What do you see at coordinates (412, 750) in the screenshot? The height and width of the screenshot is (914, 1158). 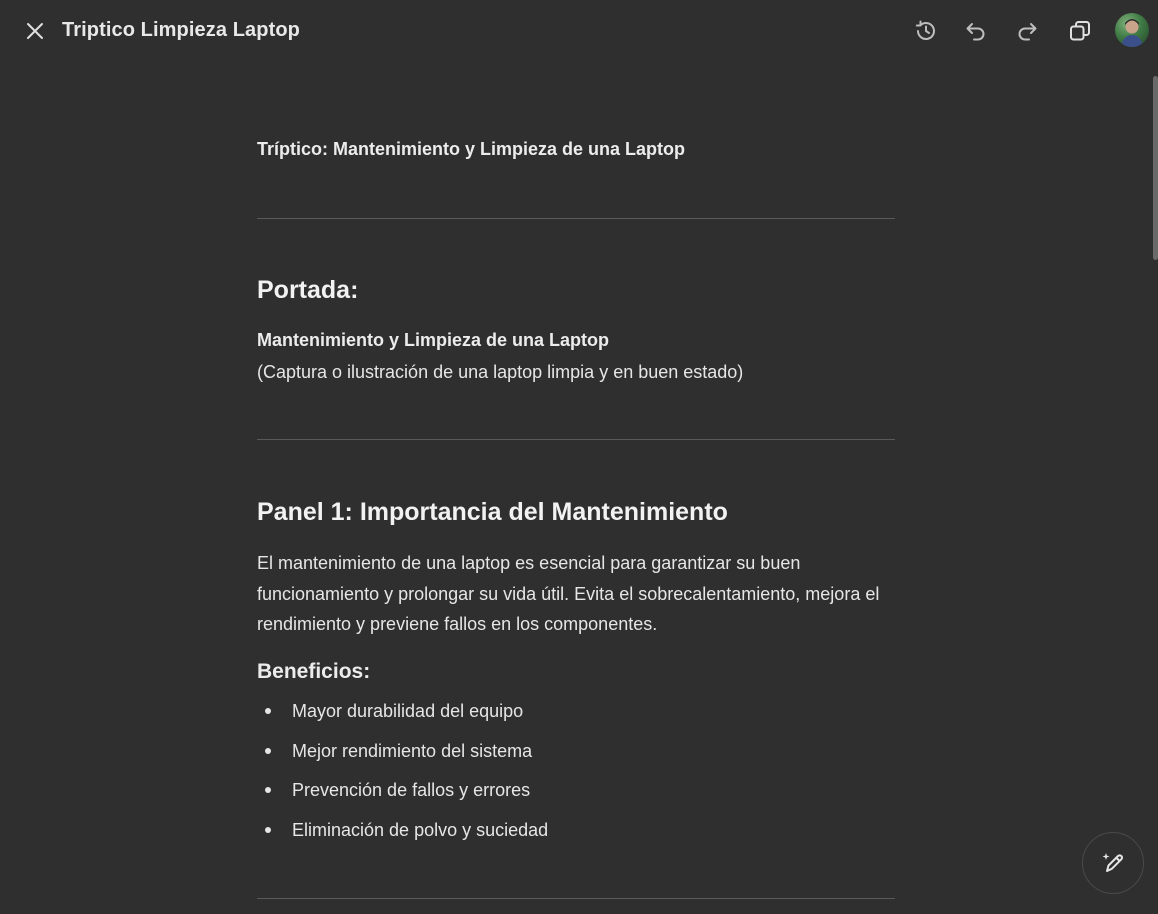 I see `list-item-text: Mejor rendimiento del sistema` at bounding box center [412, 750].